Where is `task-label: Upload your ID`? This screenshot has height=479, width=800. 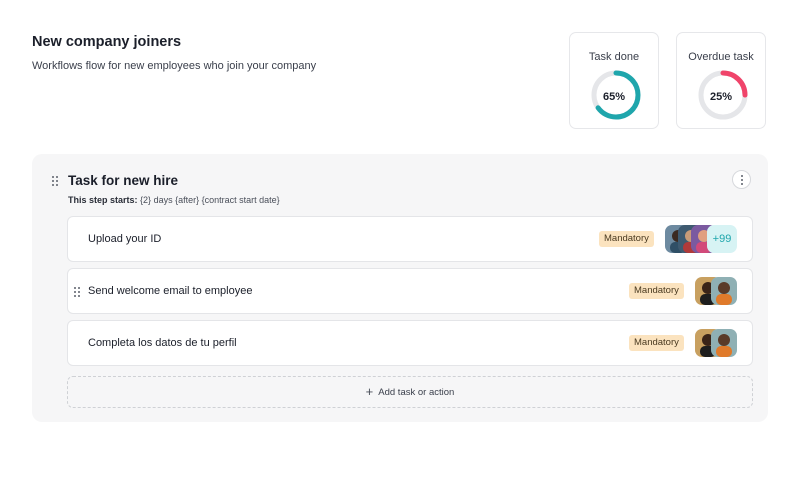 task-label: Upload your ID is located at coordinates (125, 239).